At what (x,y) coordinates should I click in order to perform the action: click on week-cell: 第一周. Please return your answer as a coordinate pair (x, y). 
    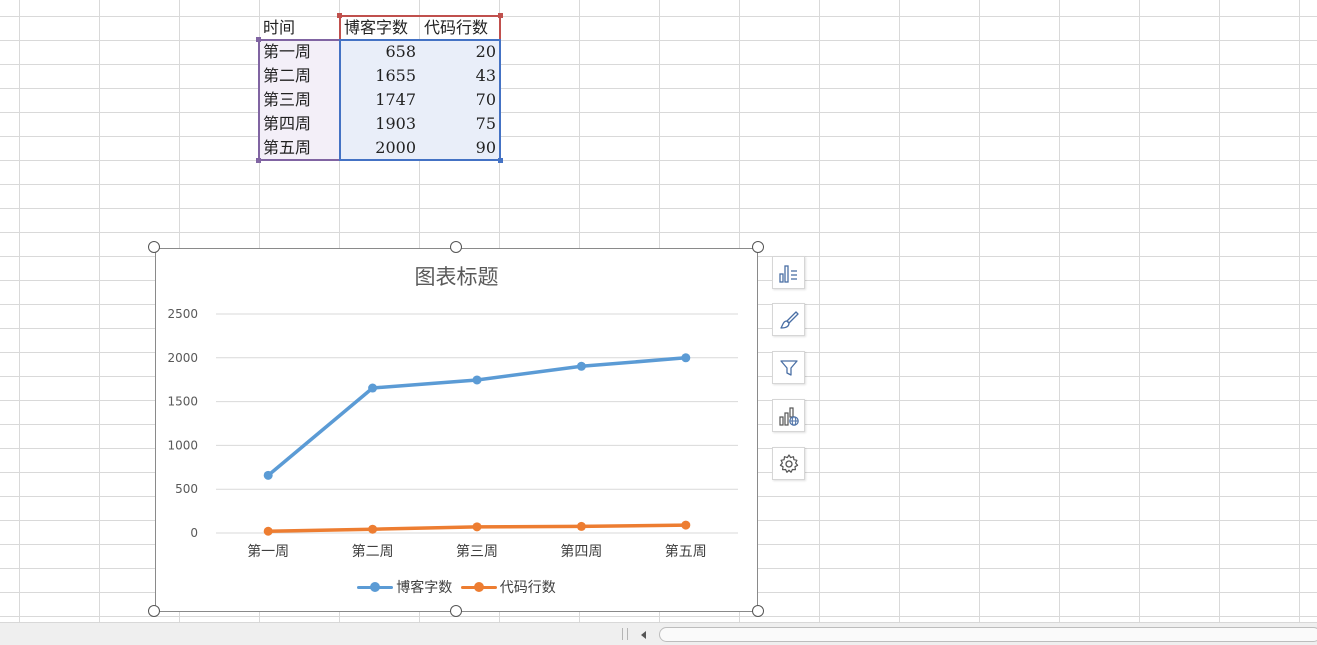
    Looking at the image, I should click on (299, 52).